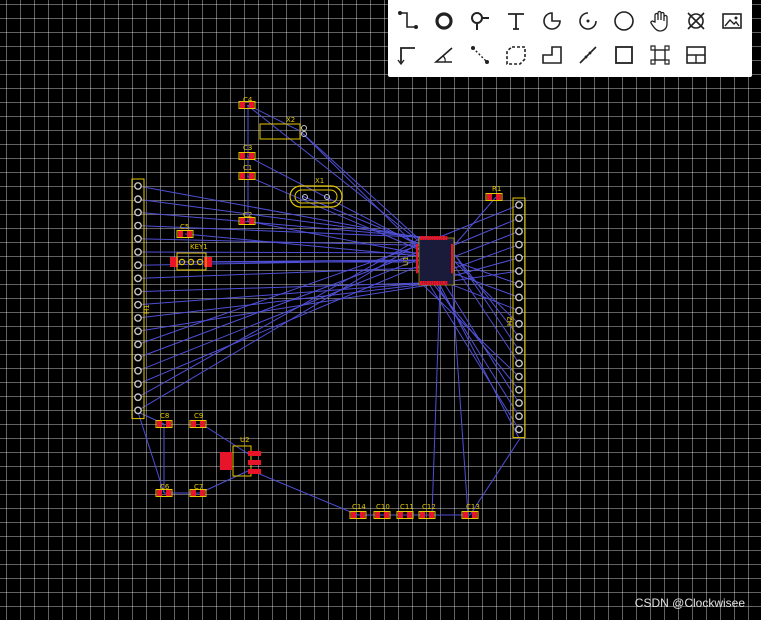  I want to click on tab-pad, so click(226, 461).